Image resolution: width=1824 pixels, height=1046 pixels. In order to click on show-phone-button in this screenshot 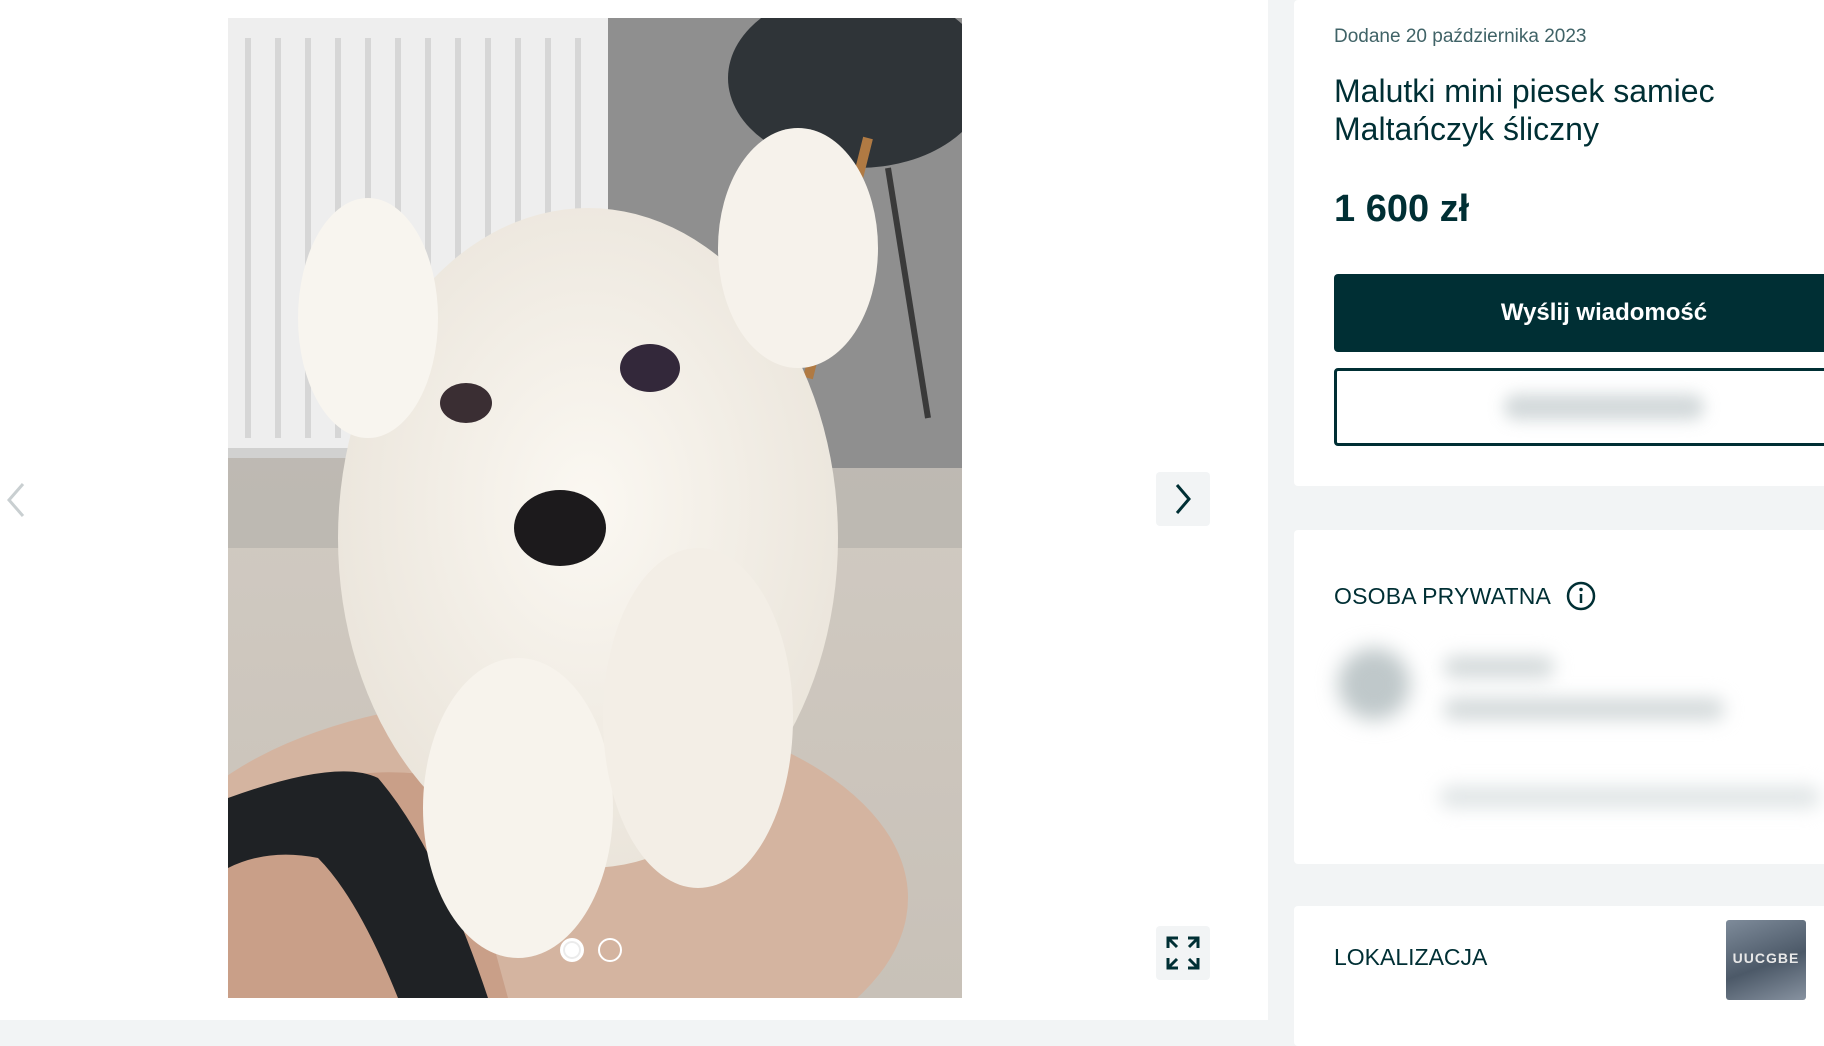, I will do `click(1579, 407)`.